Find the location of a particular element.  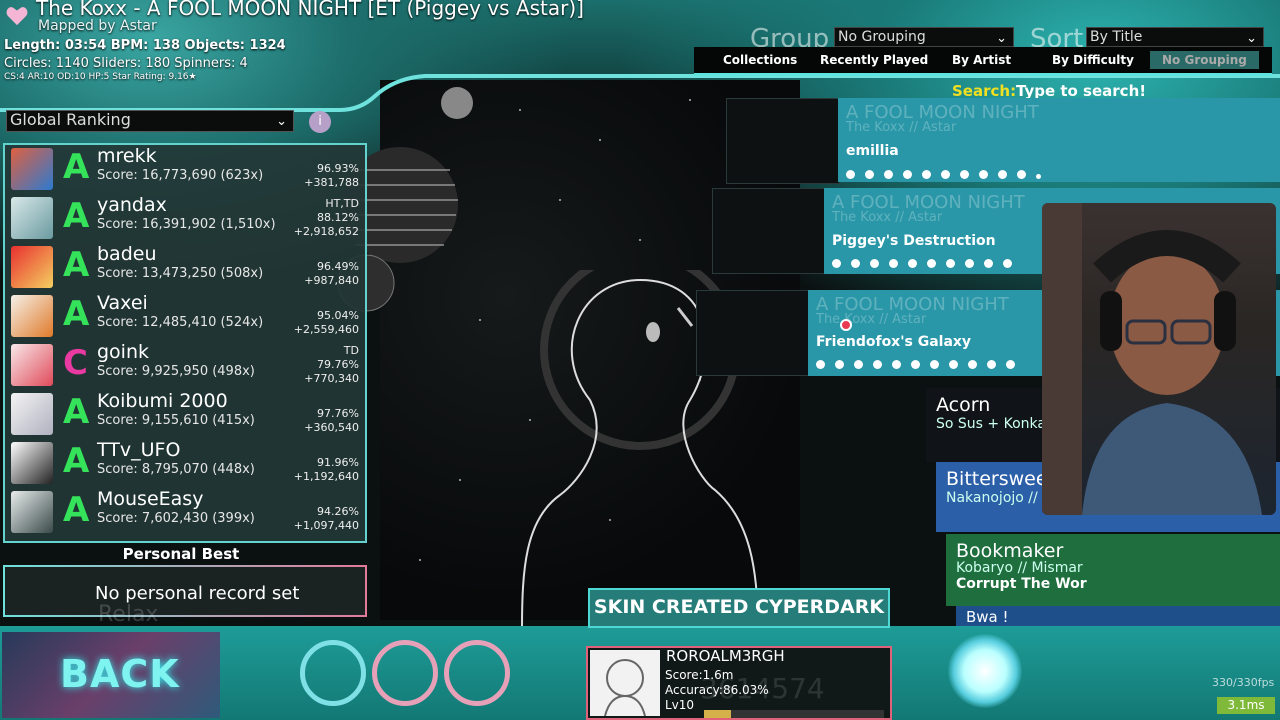

player-name: MouseEasy is located at coordinates (150, 499).